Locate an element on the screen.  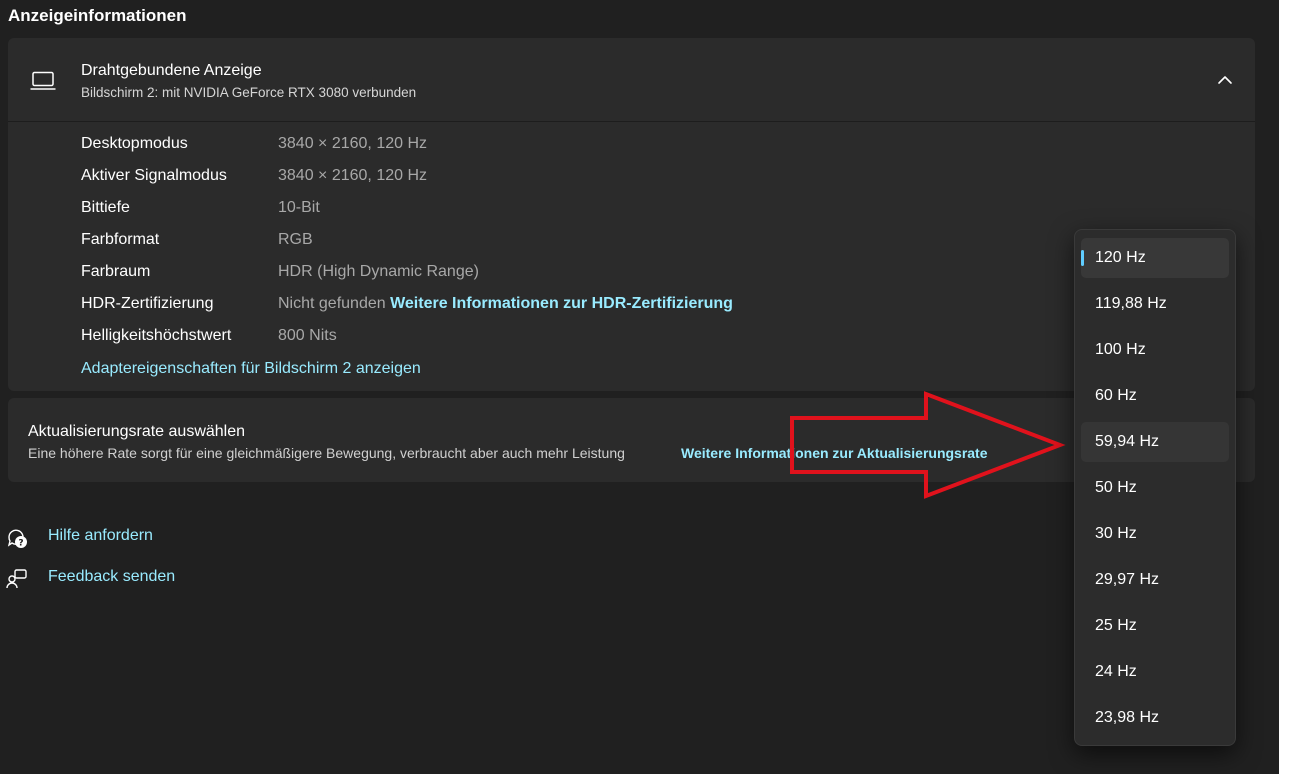
dropdown-option-label: 60 Hz is located at coordinates (1116, 395).